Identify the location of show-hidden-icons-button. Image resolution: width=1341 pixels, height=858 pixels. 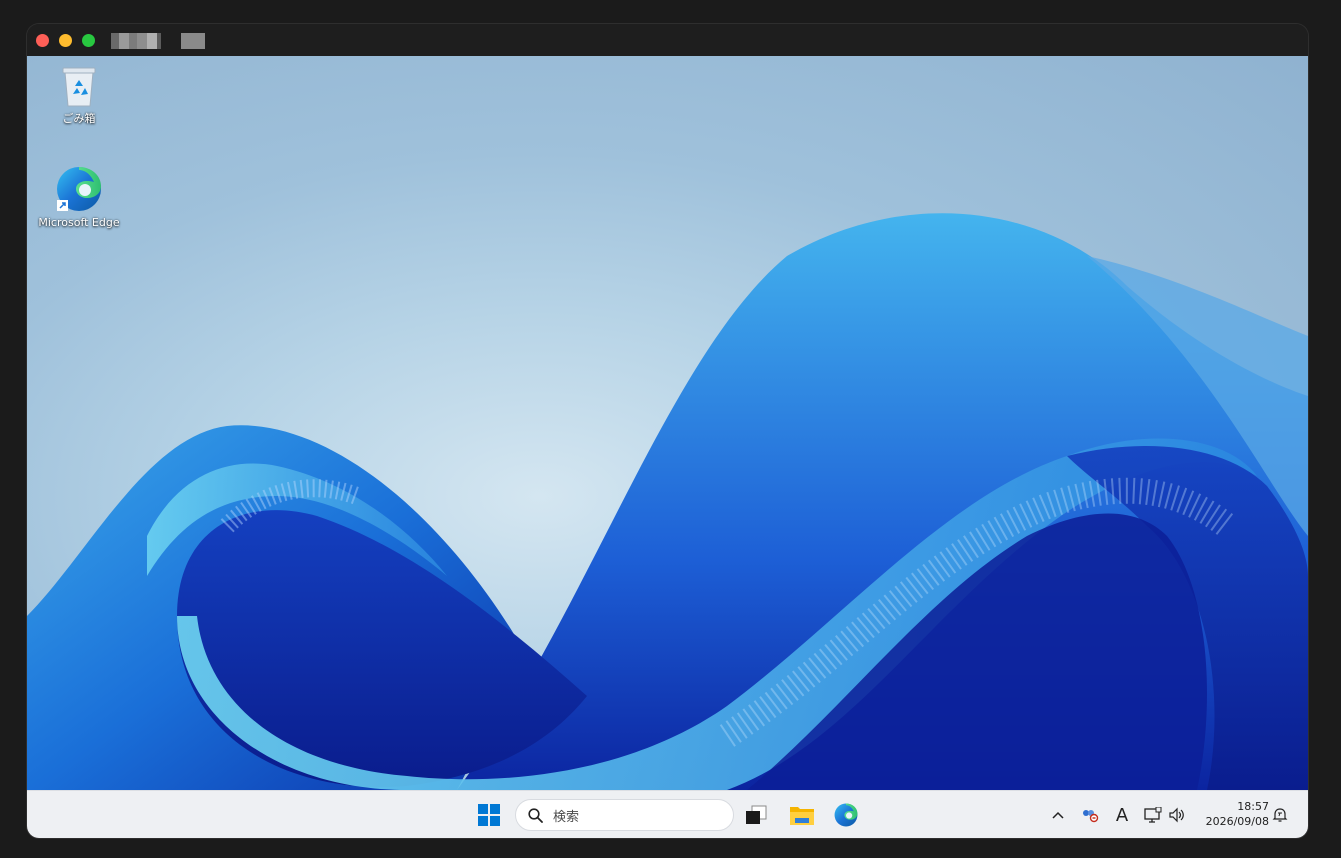
(1058, 815).